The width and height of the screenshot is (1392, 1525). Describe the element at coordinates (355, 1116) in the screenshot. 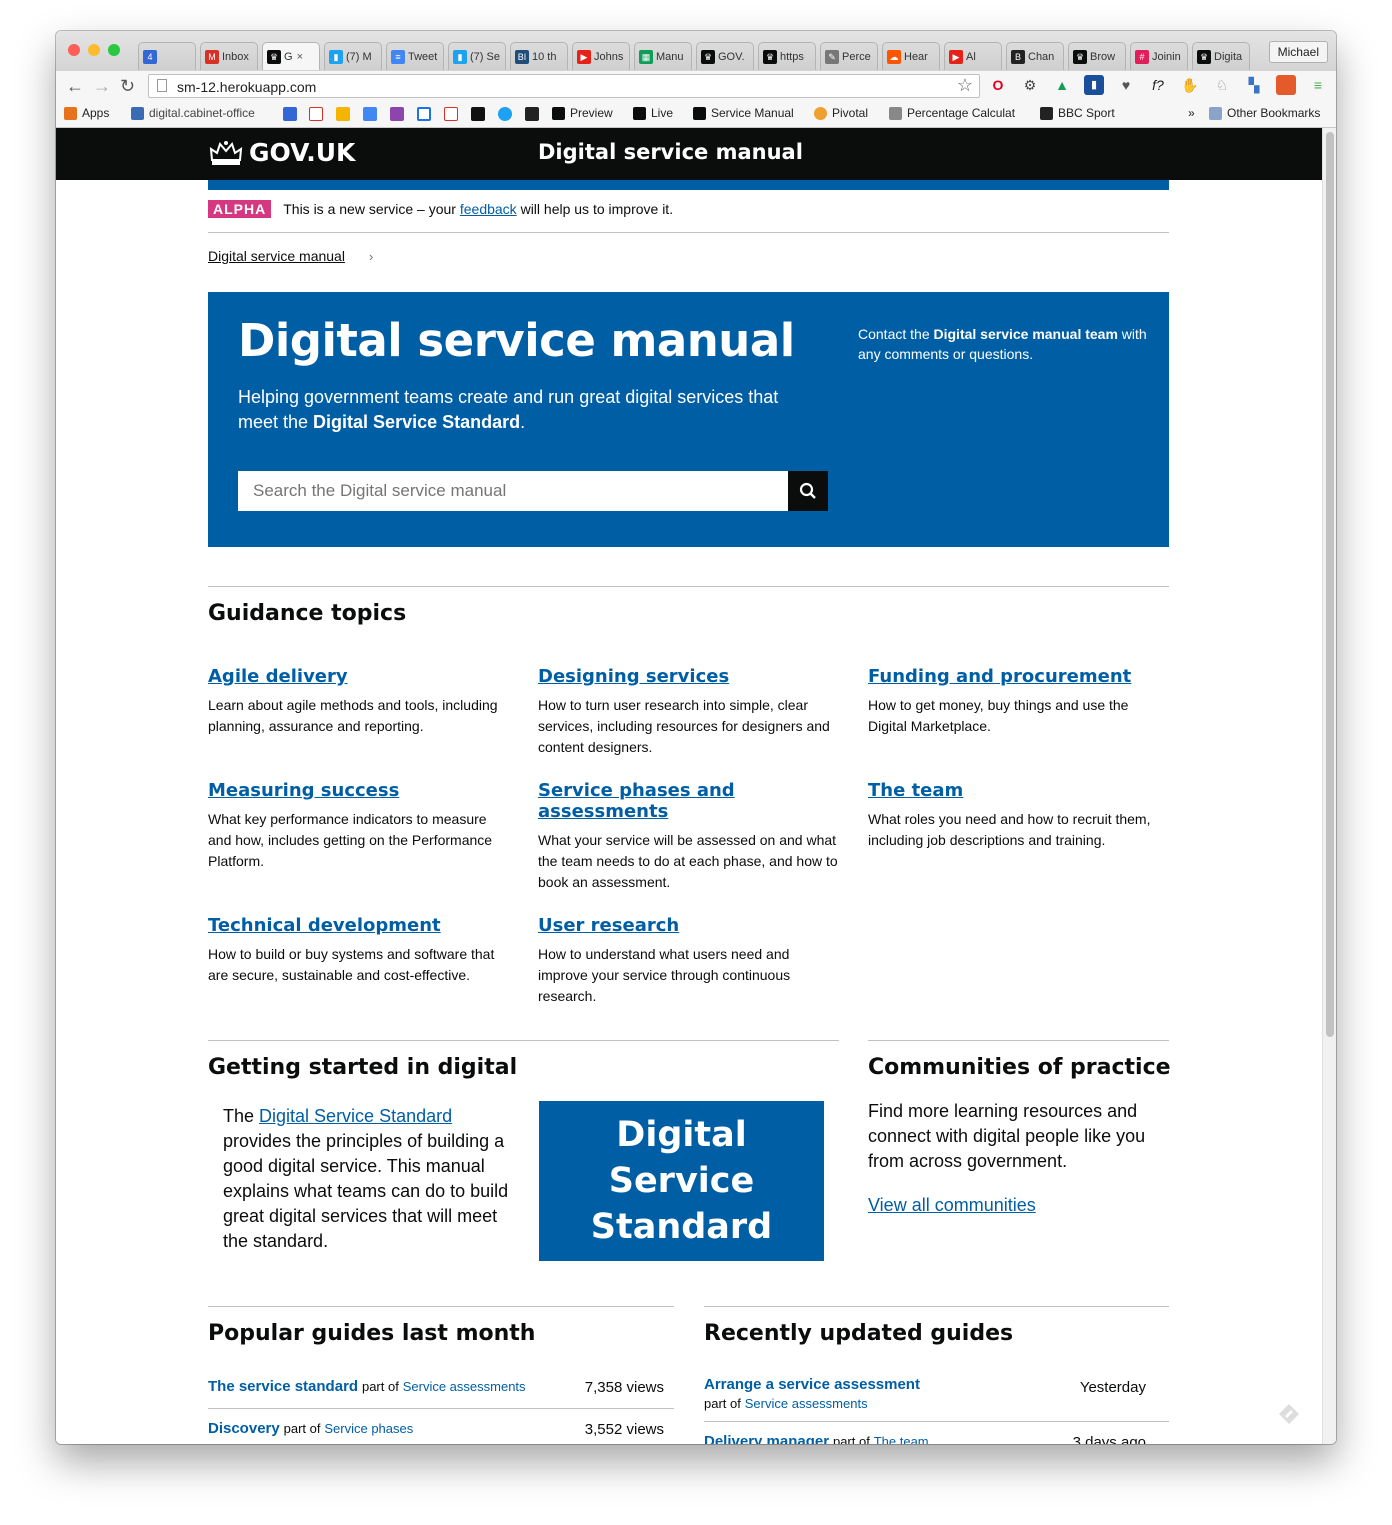

I see `service-standard-link: Digital Service Standard` at that location.